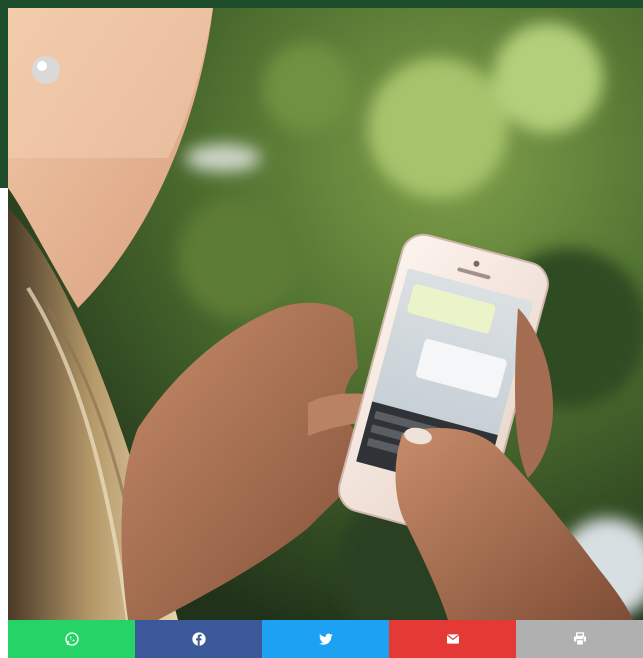 The height and width of the screenshot is (658, 643). I want to click on email-icon, so click(452, 639).